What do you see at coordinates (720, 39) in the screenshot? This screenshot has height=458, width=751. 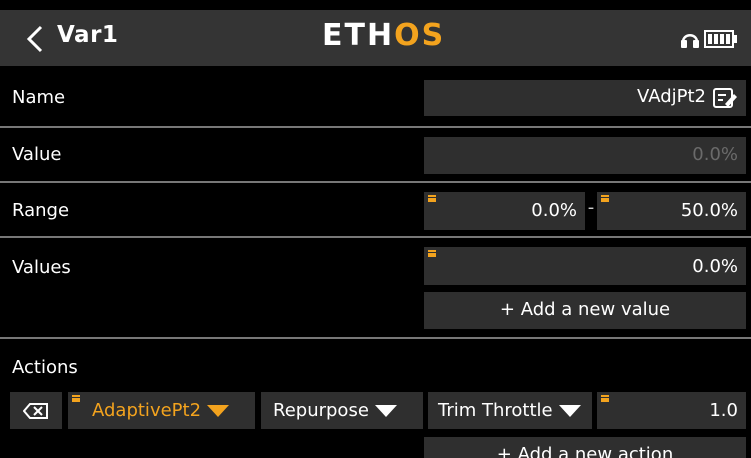 I see `battery-icon` at bounding box center [720, 39].